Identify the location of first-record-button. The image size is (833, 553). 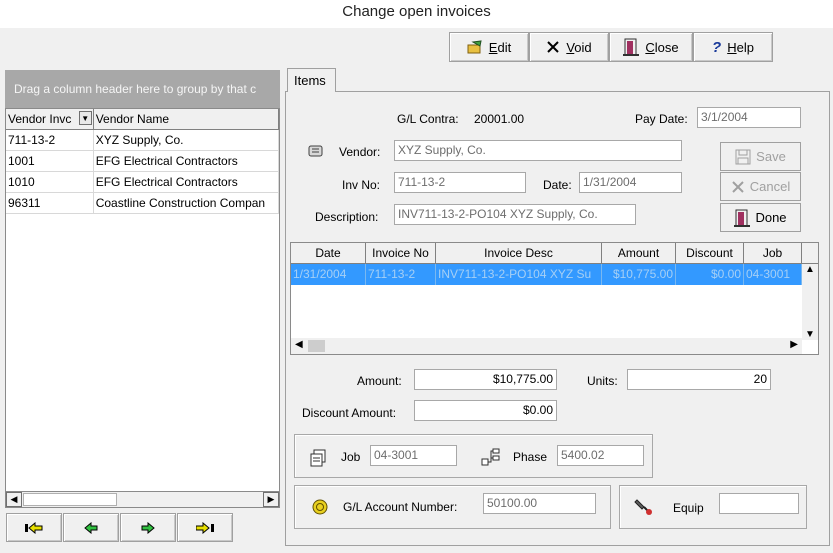
(34, 527).